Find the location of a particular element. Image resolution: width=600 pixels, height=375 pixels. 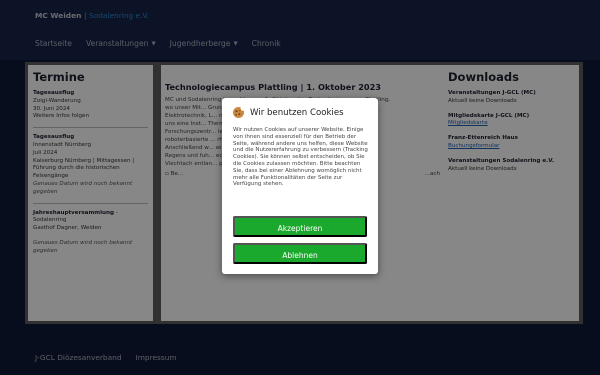

cookie-dialog-header: Wir benutzen Cookies is located at coordinates (300, 108).